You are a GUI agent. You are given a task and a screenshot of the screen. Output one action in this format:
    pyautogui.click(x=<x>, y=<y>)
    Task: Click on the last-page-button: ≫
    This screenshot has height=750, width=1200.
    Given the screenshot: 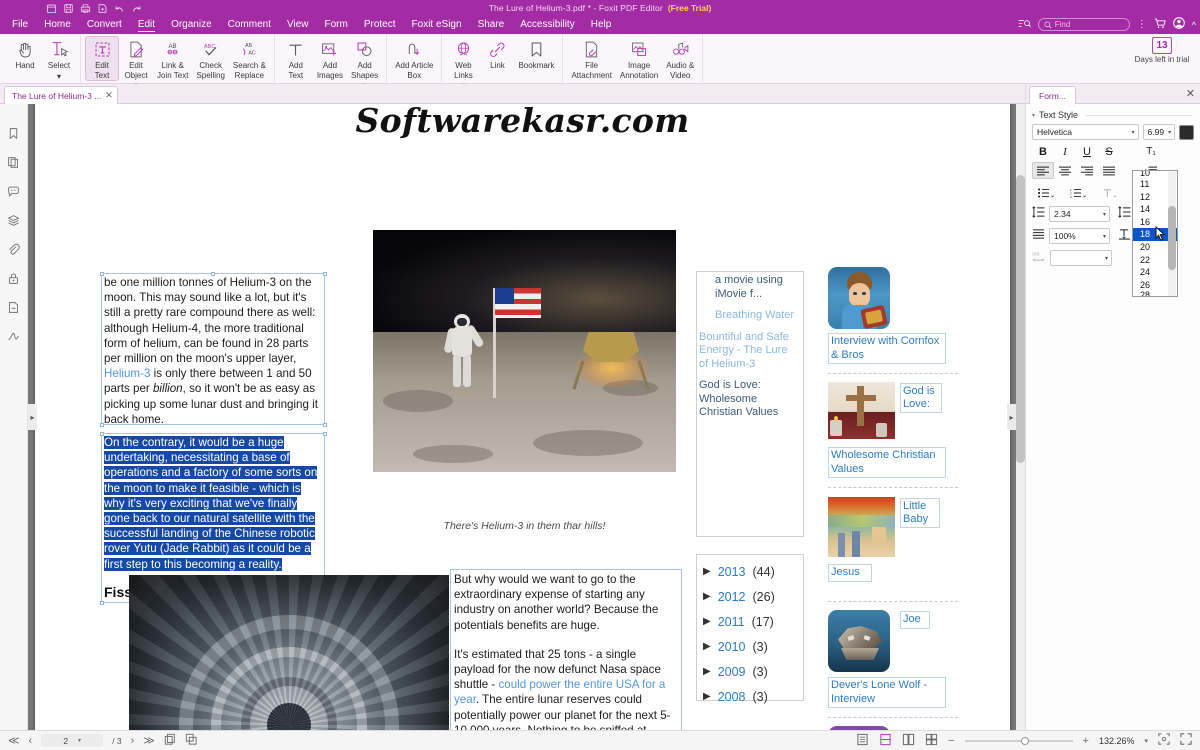 What is the action you would take?
    pyautogui.click(x=149, y=740)
    